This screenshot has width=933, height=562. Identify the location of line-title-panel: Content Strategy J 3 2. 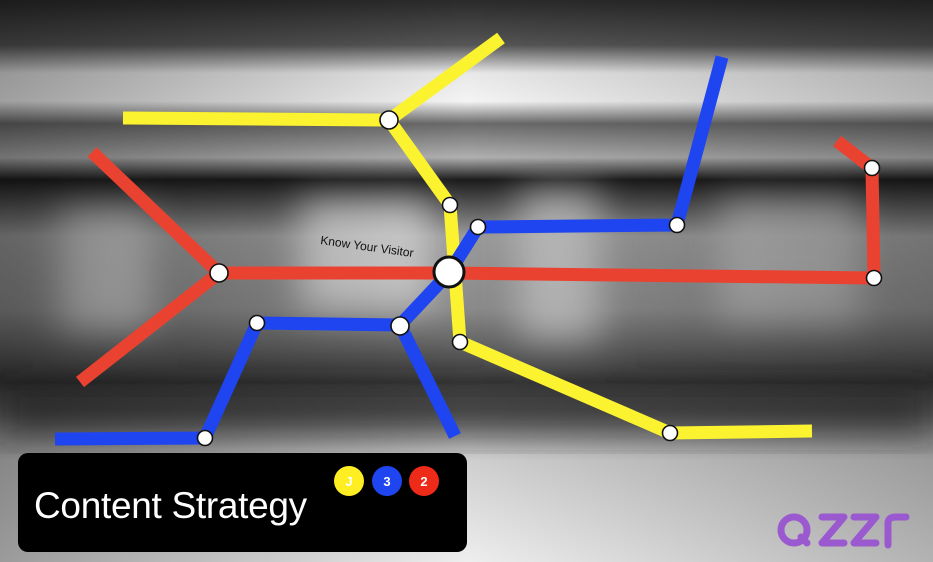
(242, 502).